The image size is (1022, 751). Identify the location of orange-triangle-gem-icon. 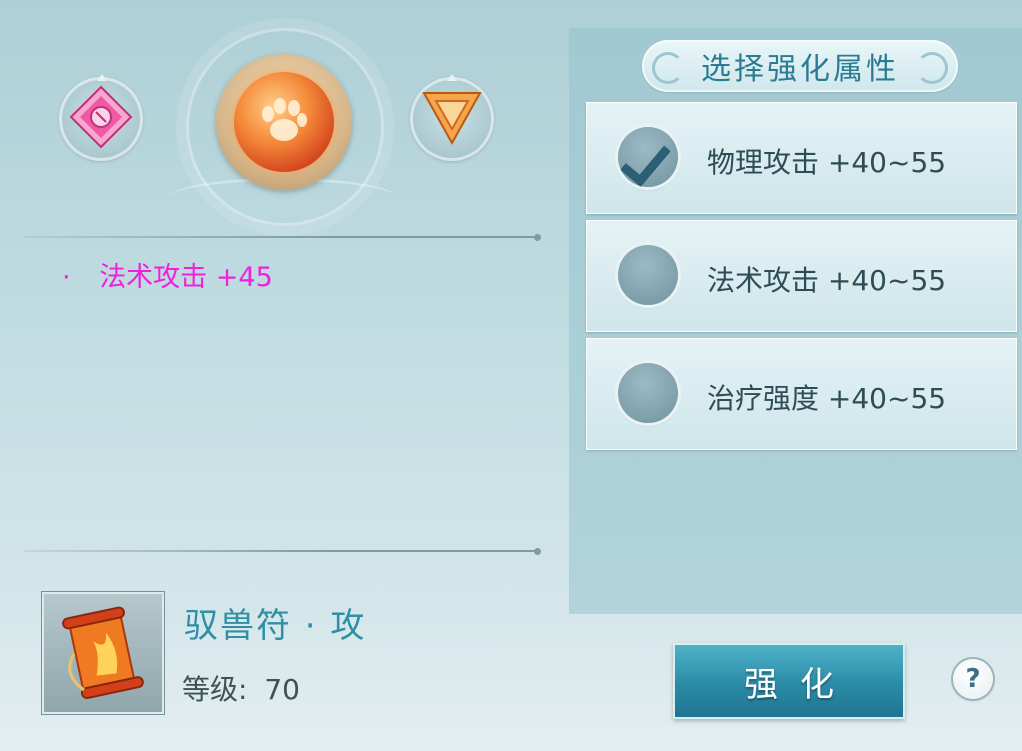
(452, 119).